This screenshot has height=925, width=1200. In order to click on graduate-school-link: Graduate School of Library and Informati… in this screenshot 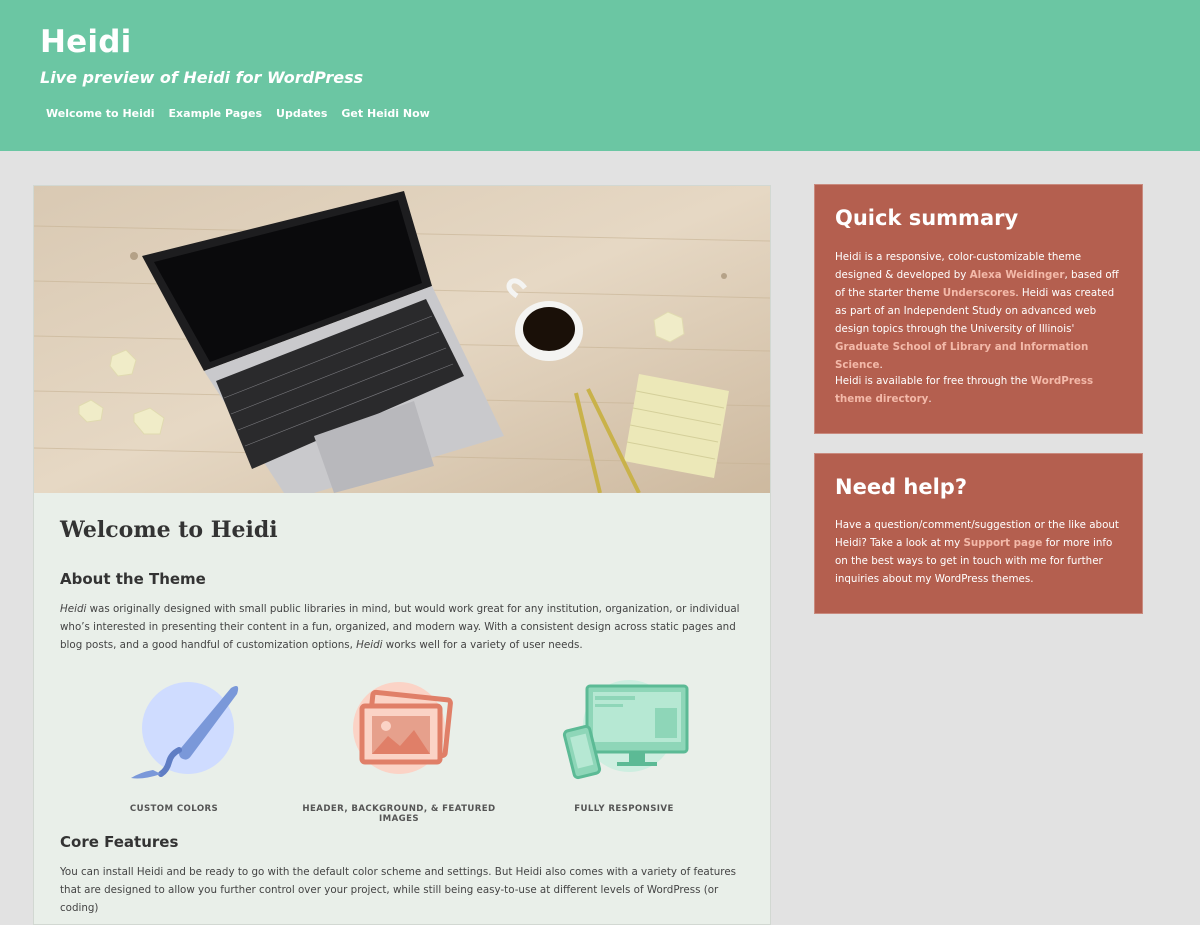, I will do `click(961, 356)`.